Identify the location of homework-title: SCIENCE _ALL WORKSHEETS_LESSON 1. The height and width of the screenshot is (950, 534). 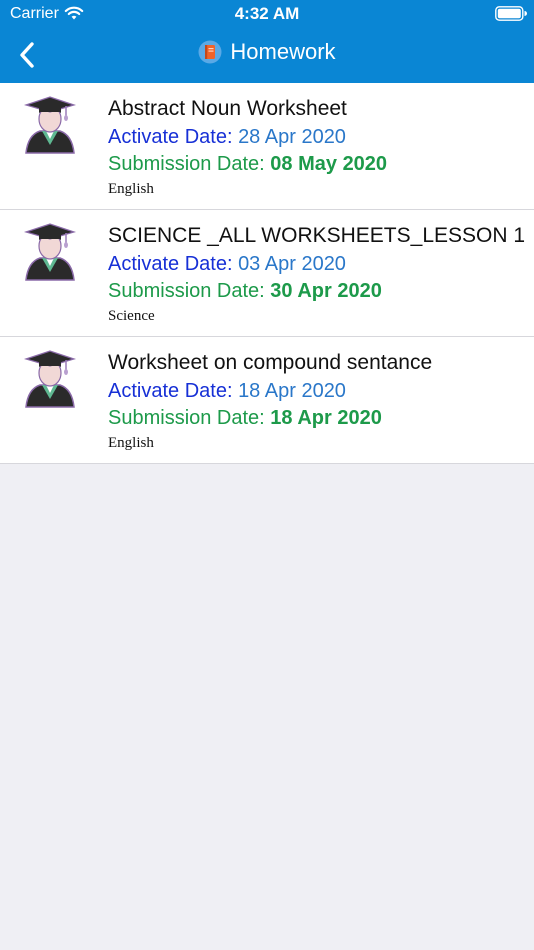
(317, 235).